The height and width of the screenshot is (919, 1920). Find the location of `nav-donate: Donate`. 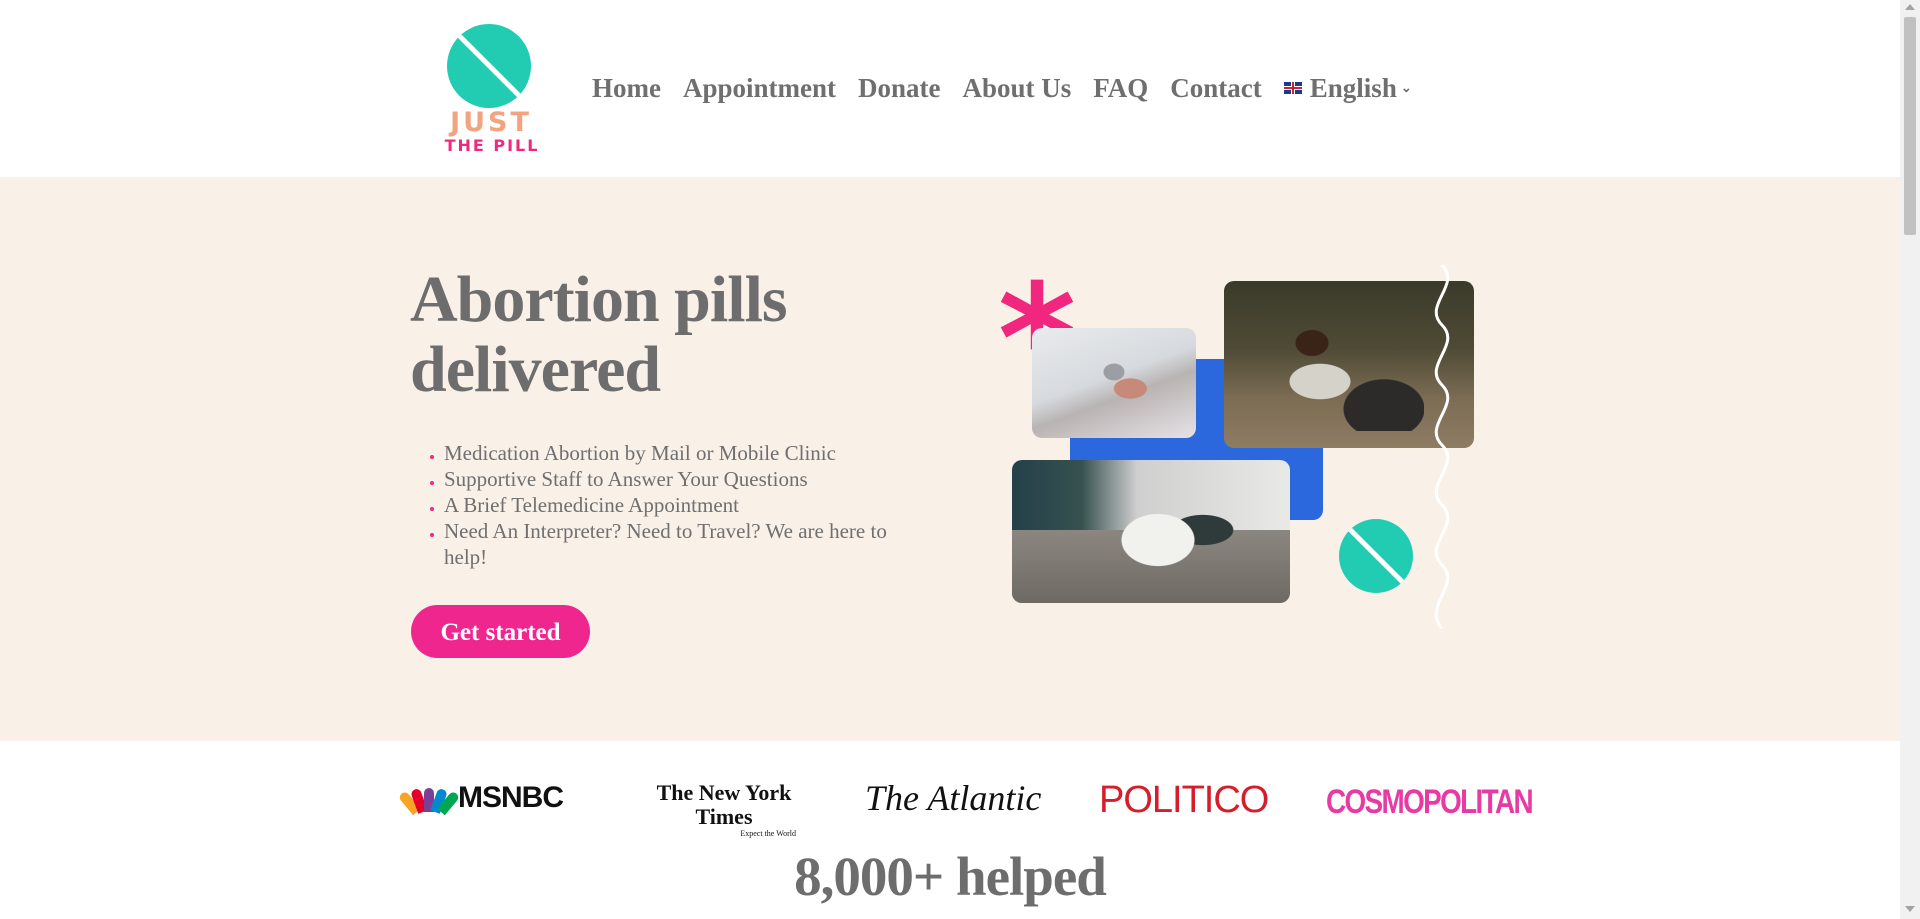

nav-donate: Donate is located at coordinates (899, 88).